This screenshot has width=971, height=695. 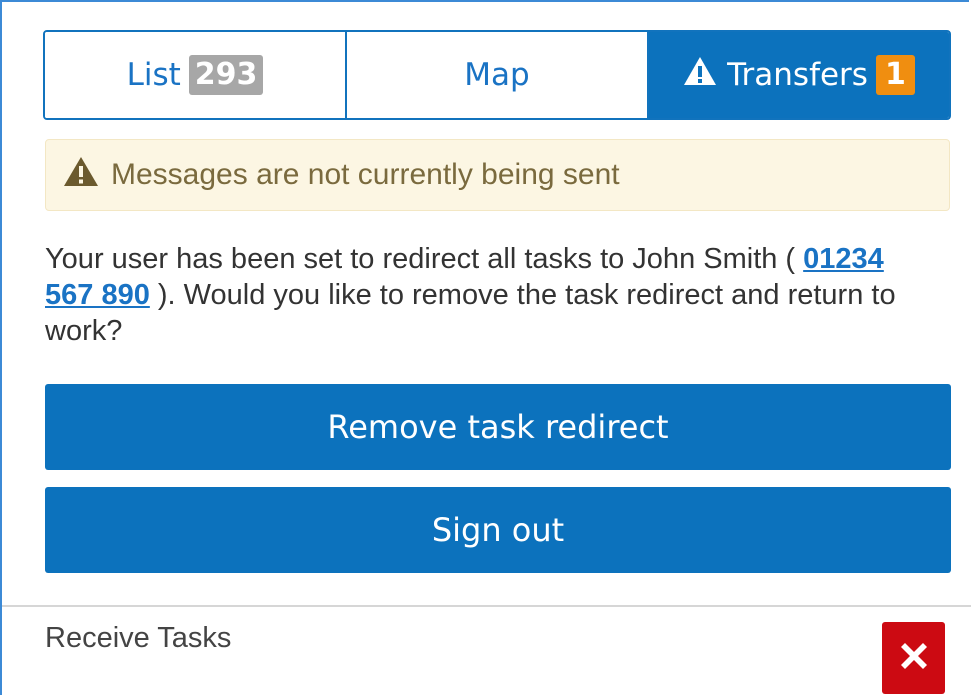 I want to click on tab-bar: List 293 Map Transfers 1, so click(x=497, y=75).